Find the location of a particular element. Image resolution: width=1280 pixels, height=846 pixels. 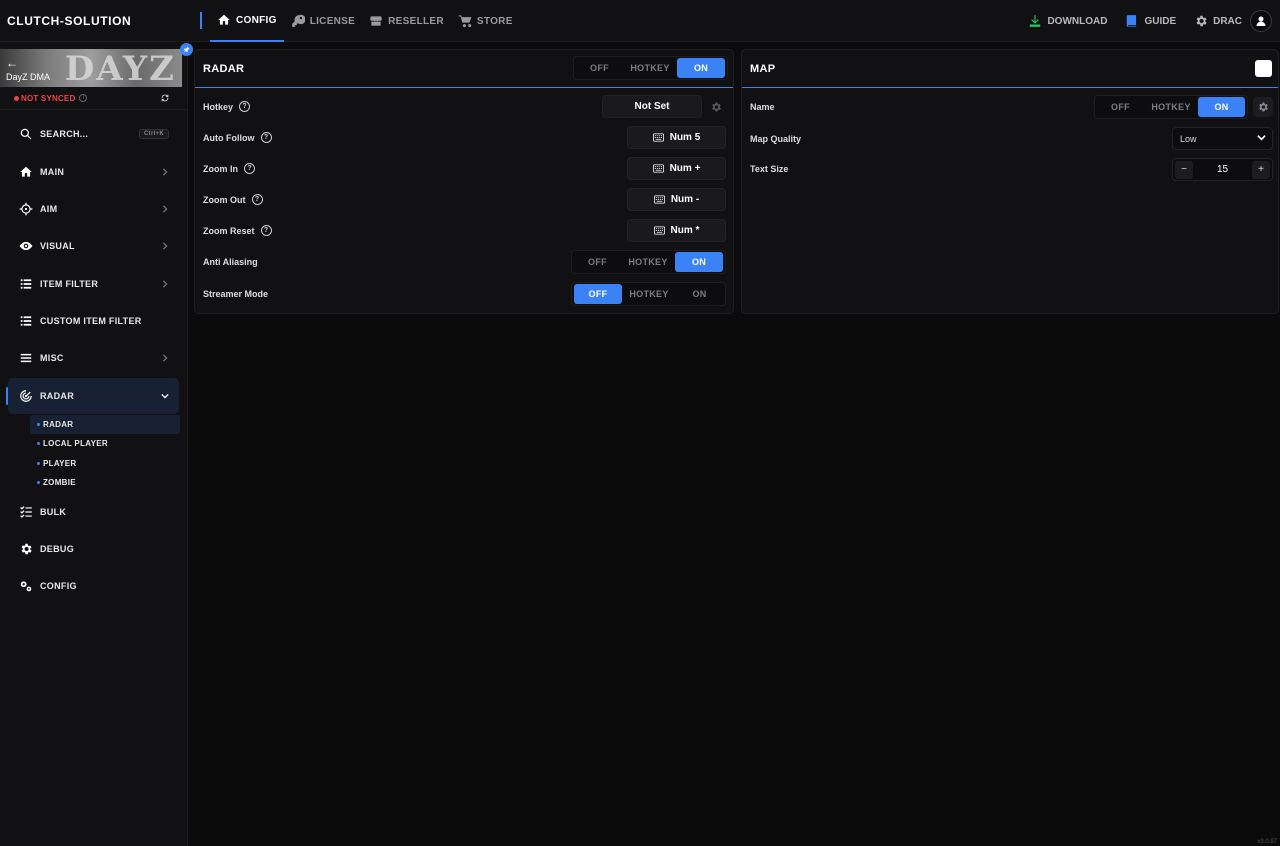

zoom-out-key-button: Num - is located at coordinates (676, 199).